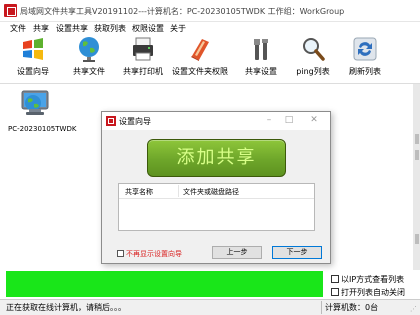 The width and height of the screenshot is (420, 315). I want to click on status-divider, so click(321, 307).